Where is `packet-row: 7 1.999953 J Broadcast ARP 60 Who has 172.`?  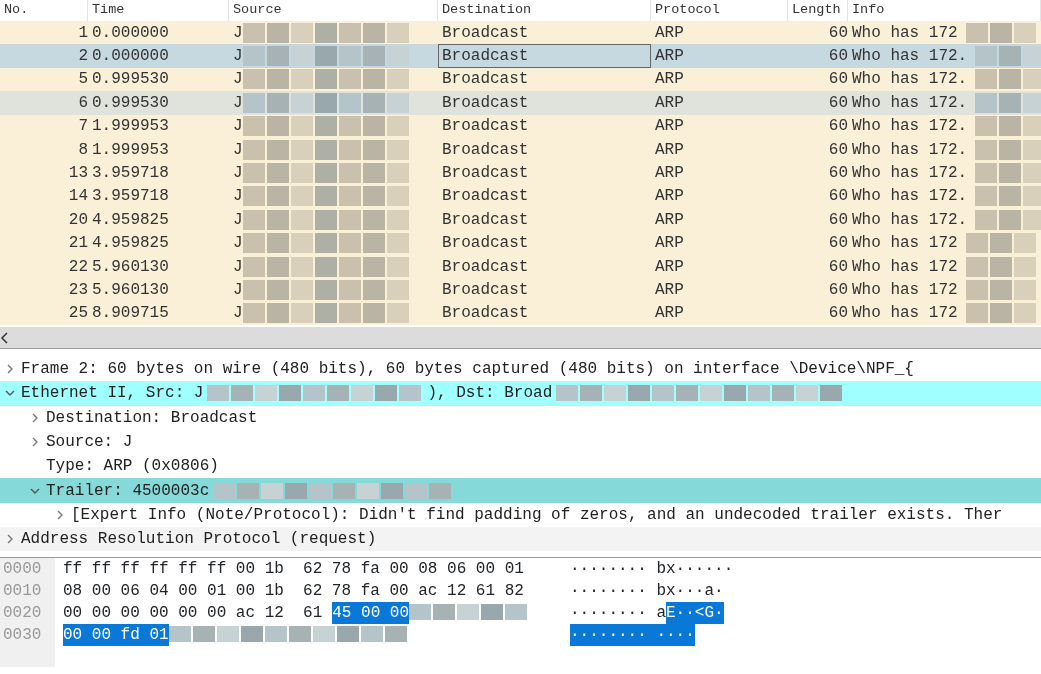
packet-row: 7 1.999953 J Broadcast ARP 60 Who has 172. is located at coordinates (520, 126).